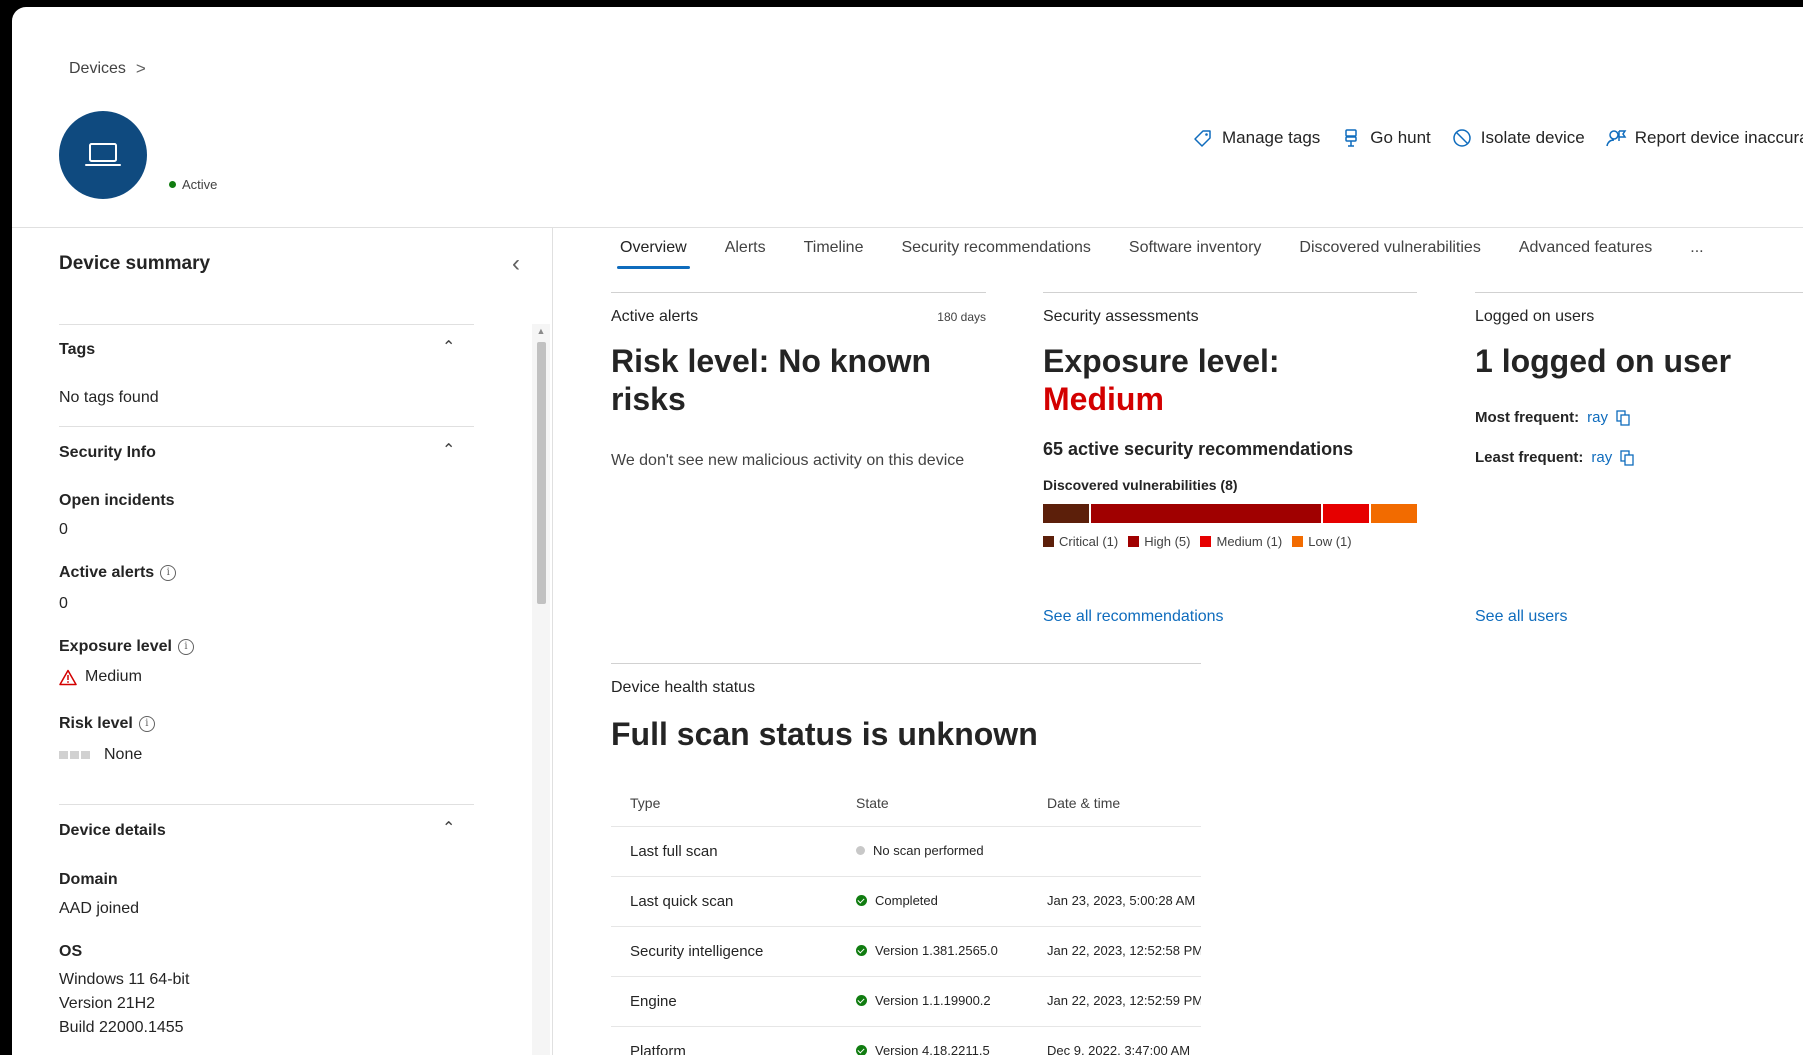 This screenshot has height=1055, width=1803. What do you see at coordinates (1616, 138) in the screenshot?
I see `report-person-icon` at bounding box center [1616, 138].